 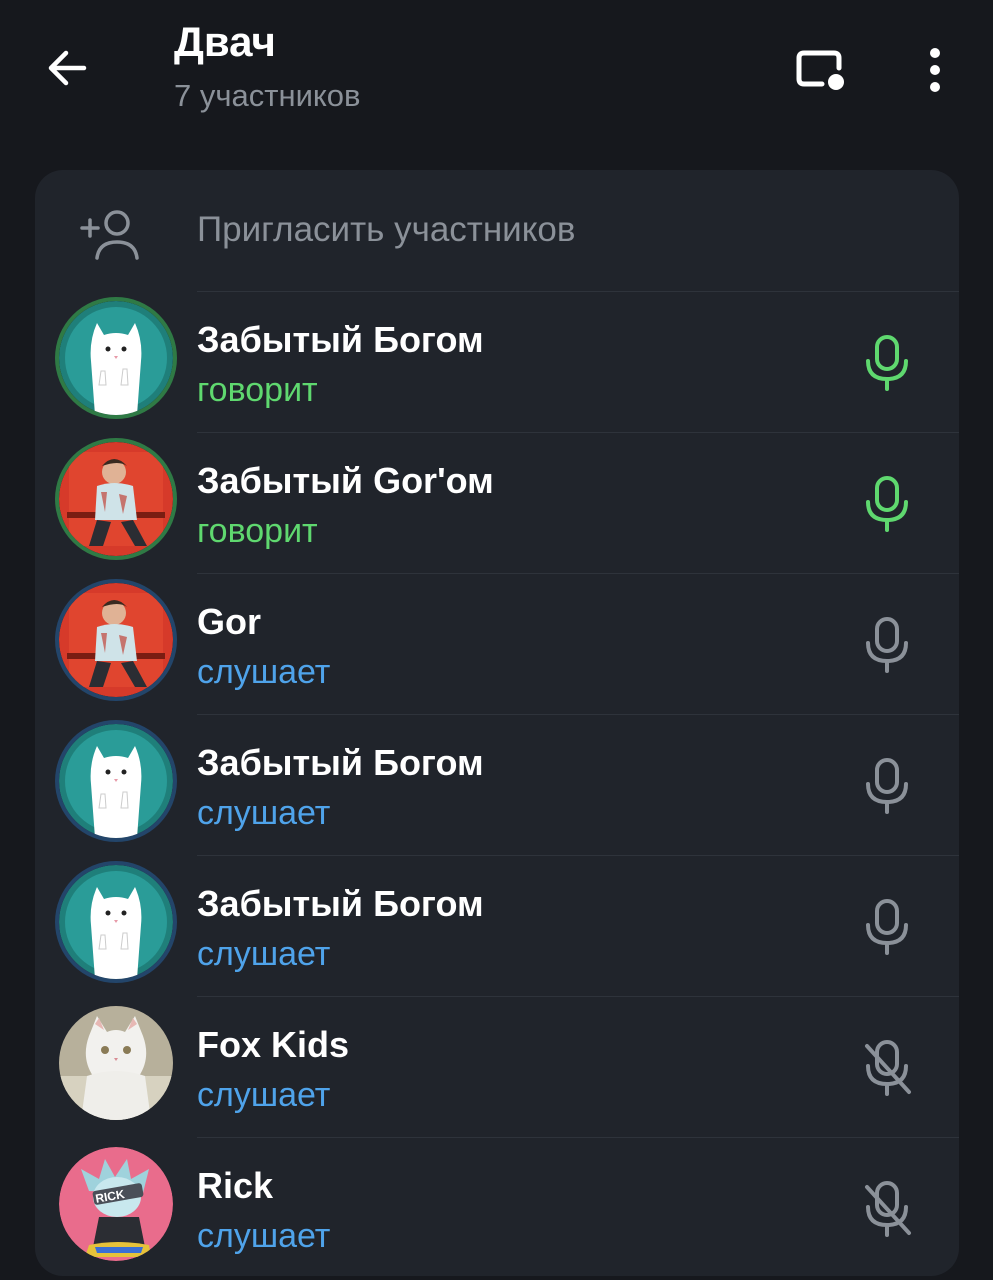 What do you see at coordinates (497, 1206) in the screenshot?
I see `participant-row: RICK Rick слушает` at bounding box center [497, 1206].